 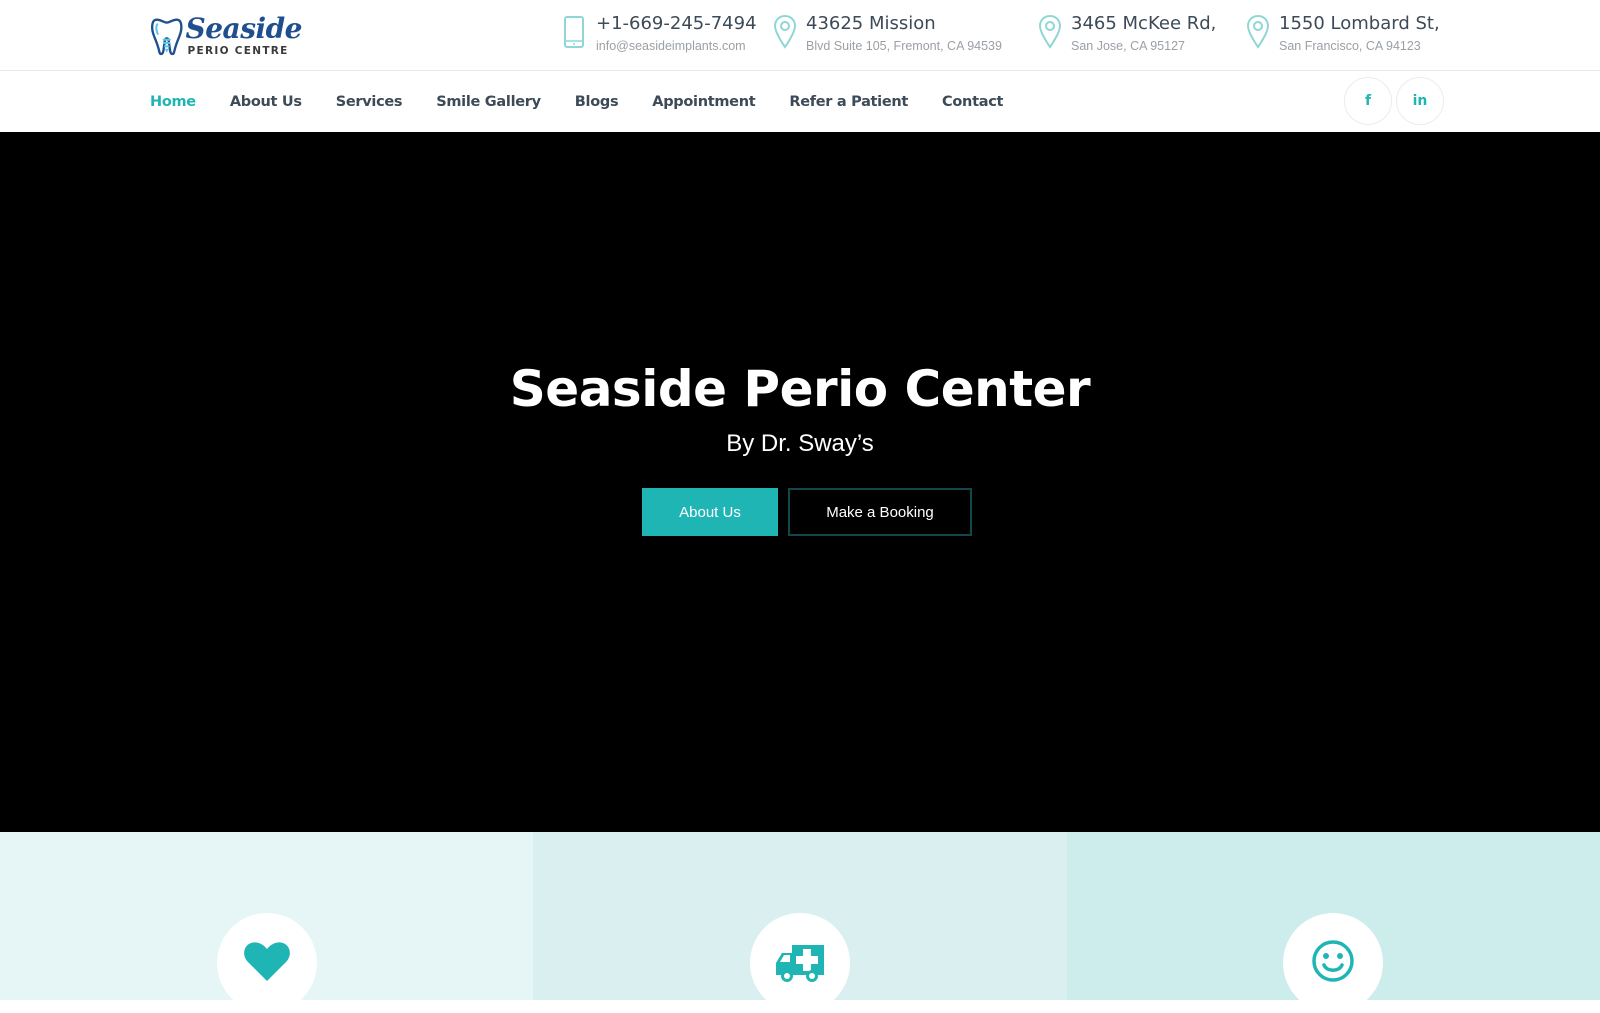 I want to click on address-line-2: Blvd Suite 105, Fremont, CA 94539, so click(x=904, y=46).